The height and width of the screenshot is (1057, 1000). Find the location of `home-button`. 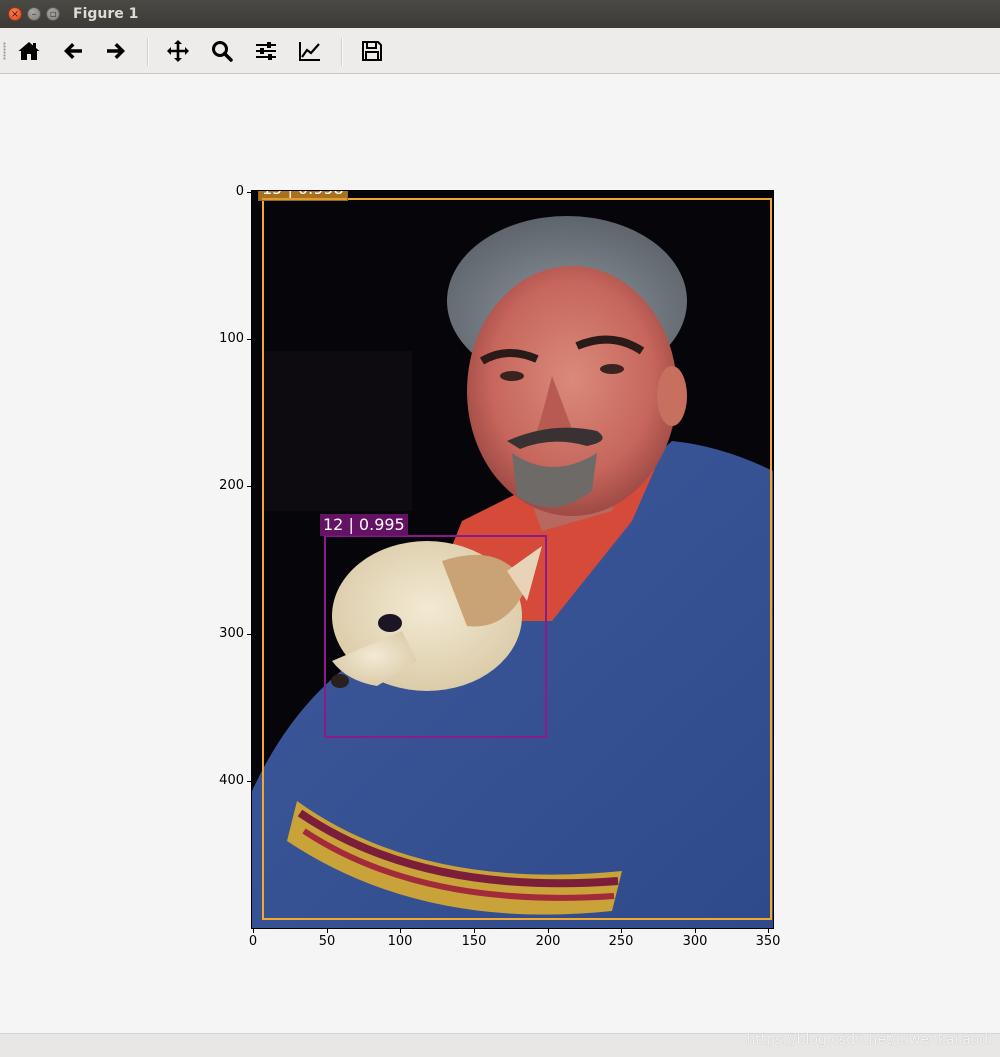

home-button is located at coordinates (29, 51).